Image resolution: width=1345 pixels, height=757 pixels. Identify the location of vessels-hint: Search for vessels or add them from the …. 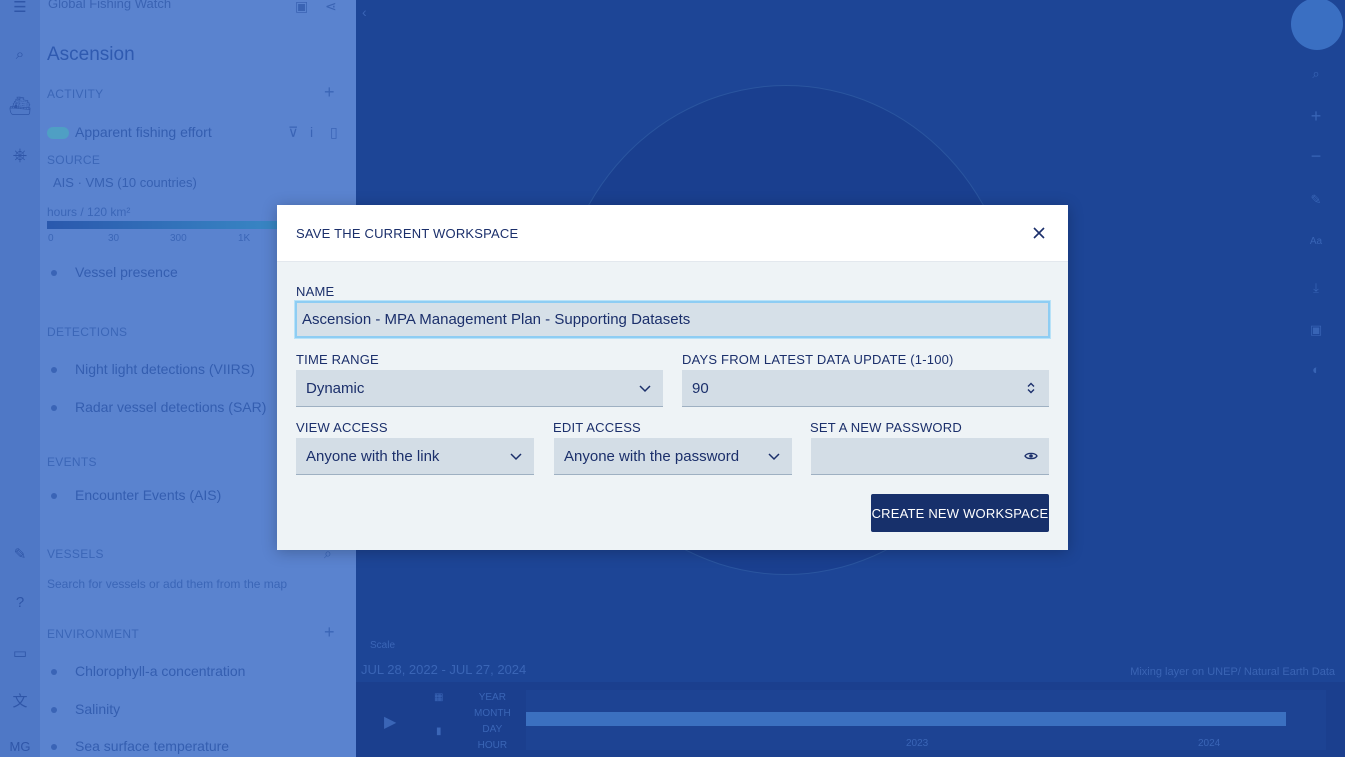
(167, 584).